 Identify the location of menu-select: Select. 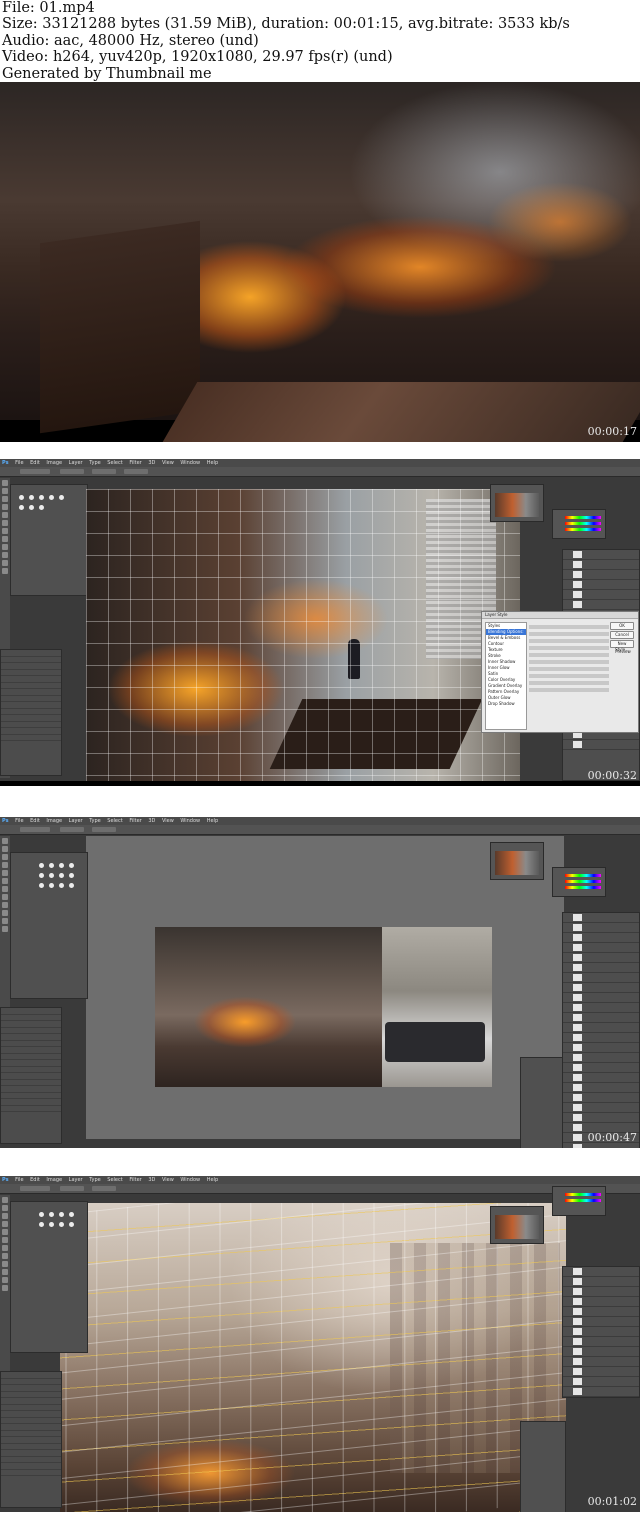
(114, 1180).